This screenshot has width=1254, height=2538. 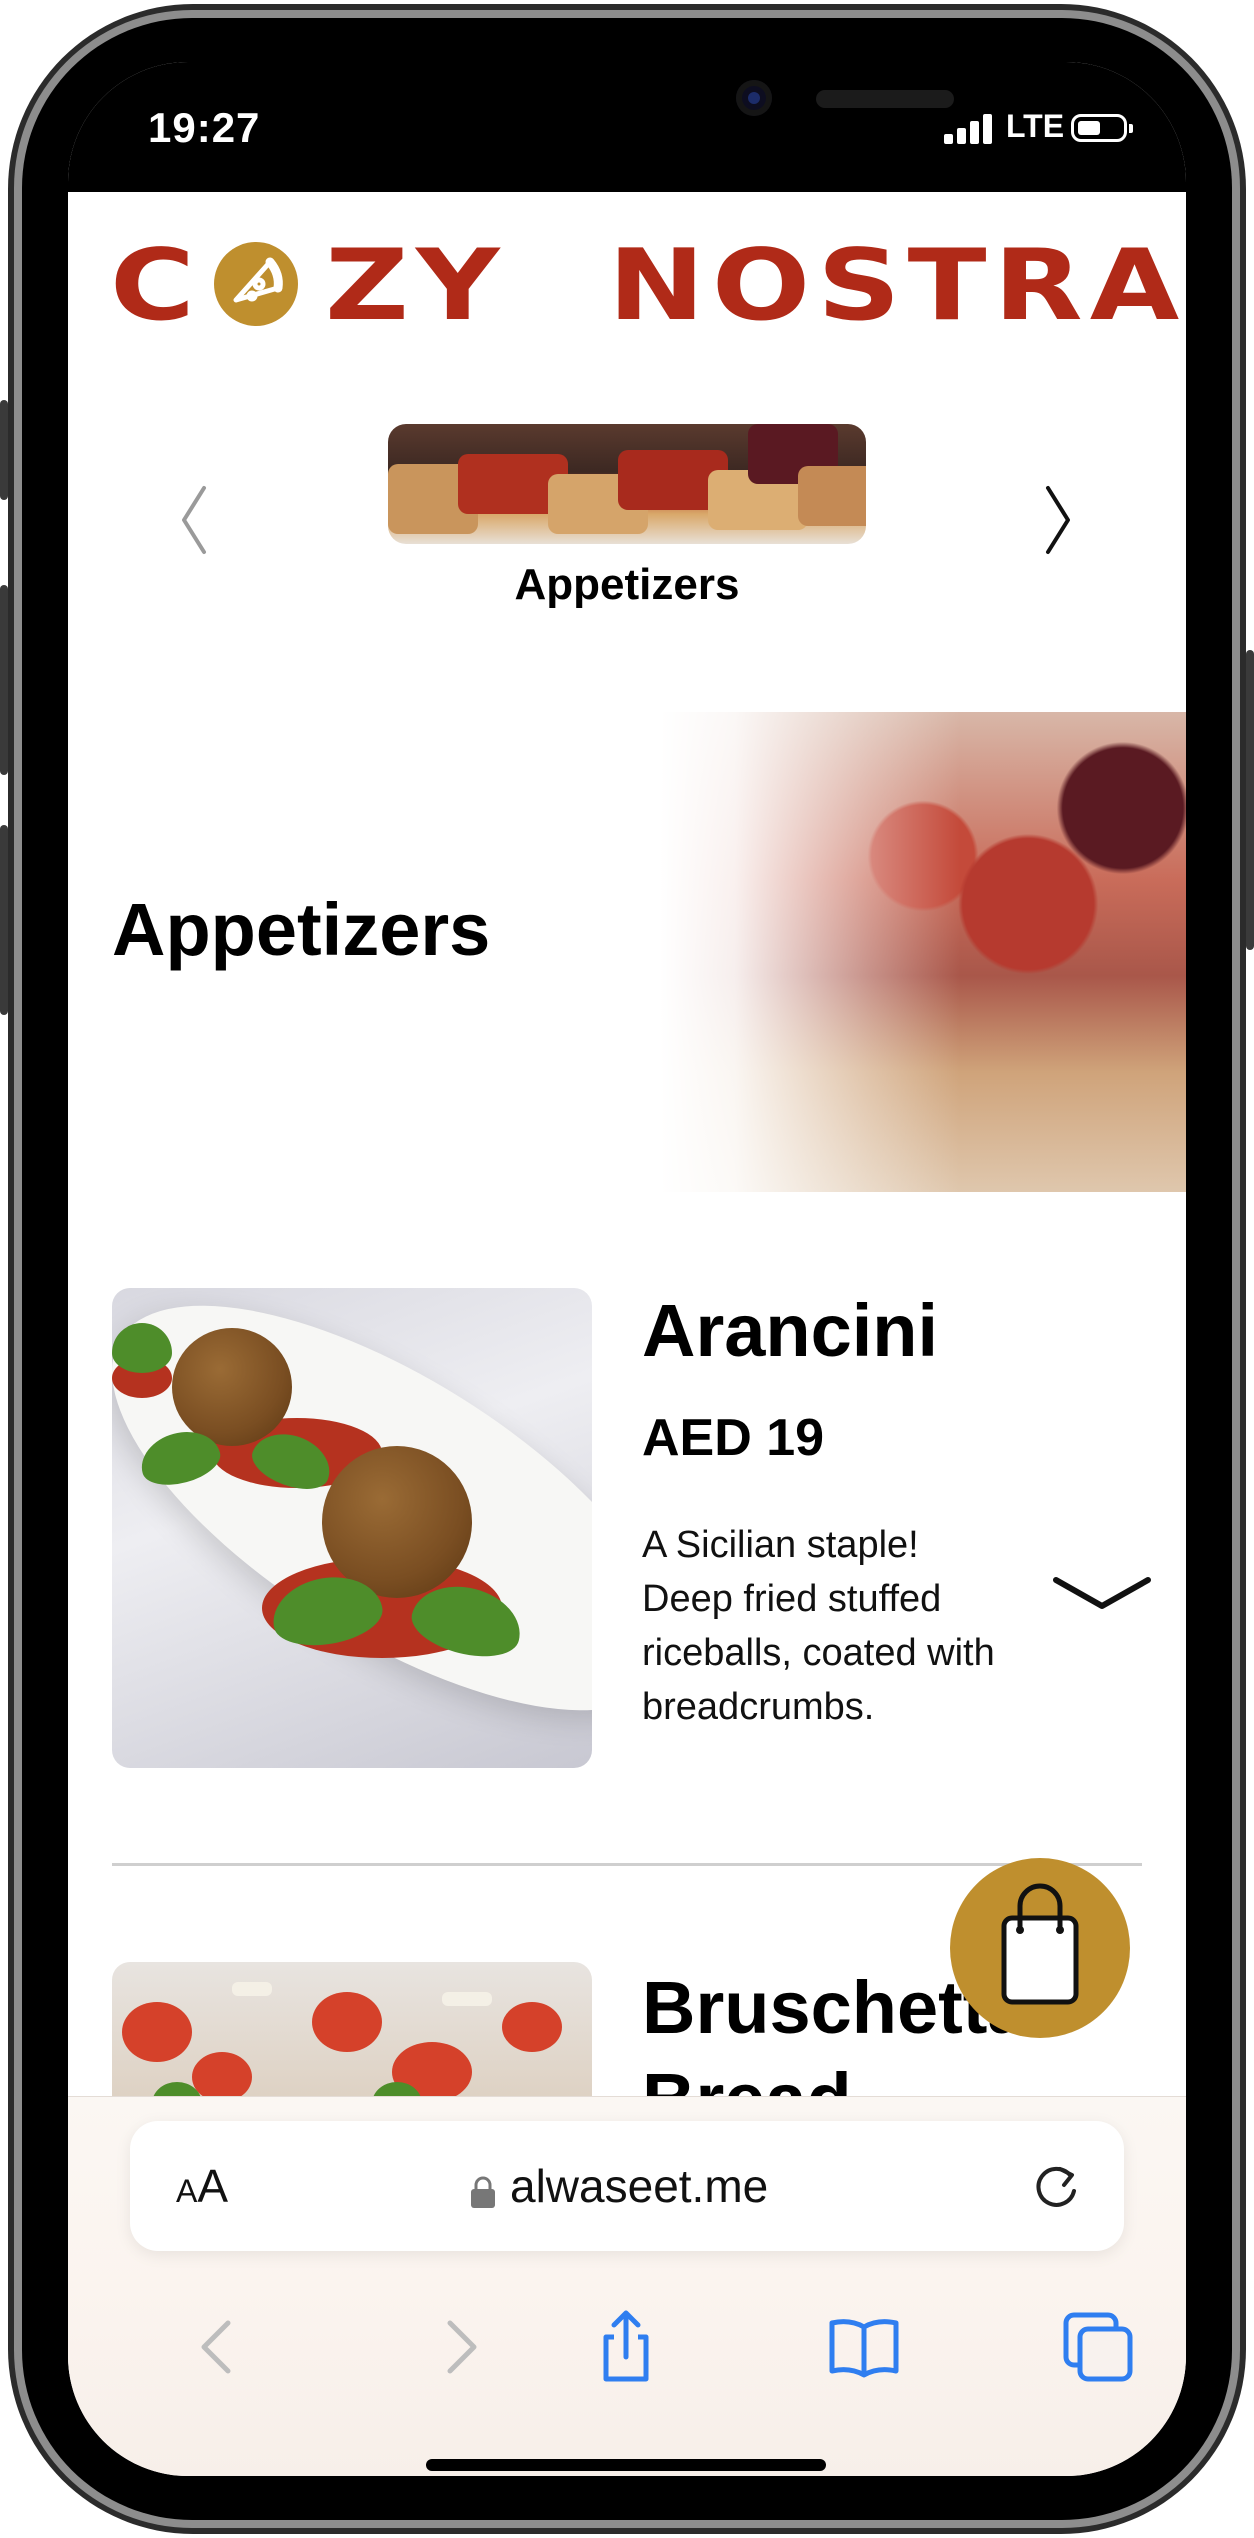 What do you see at coordinates (1102, 128) in the screenshot?
I see `battery-icon` at bounding box center [1102, 128].